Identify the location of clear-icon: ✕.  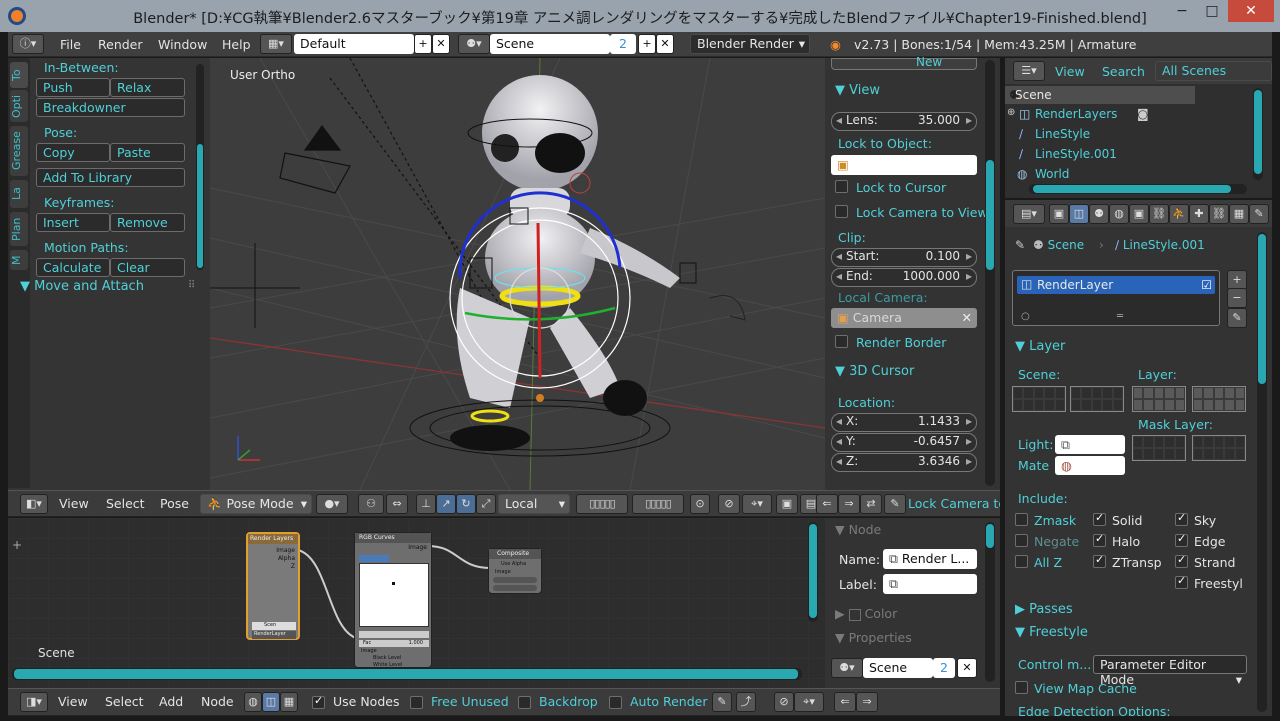
(967, 317).